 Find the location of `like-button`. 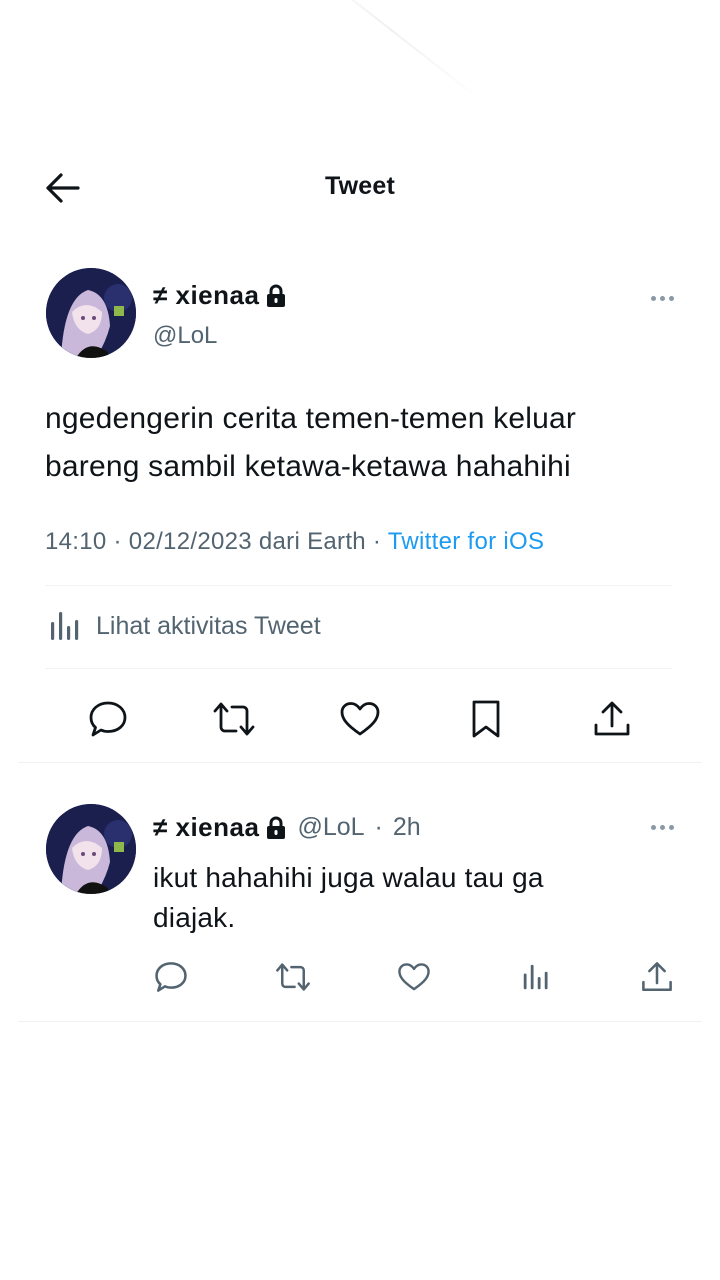

like-button is located at coordinates (360, 719).